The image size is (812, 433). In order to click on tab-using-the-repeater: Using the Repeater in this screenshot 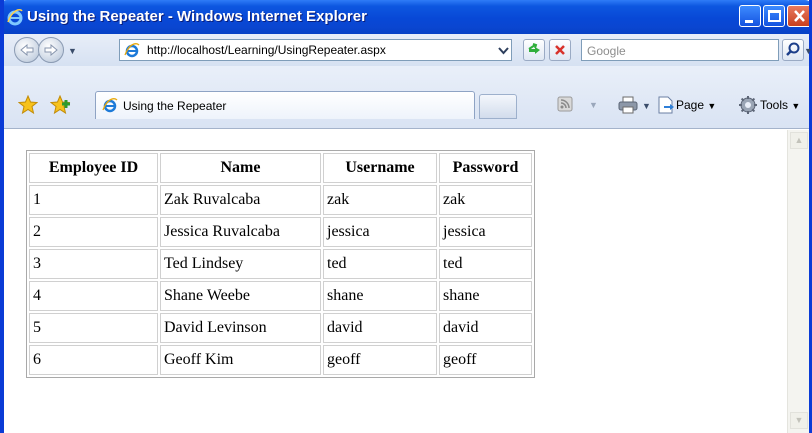, I will do `click(285, 105)`.